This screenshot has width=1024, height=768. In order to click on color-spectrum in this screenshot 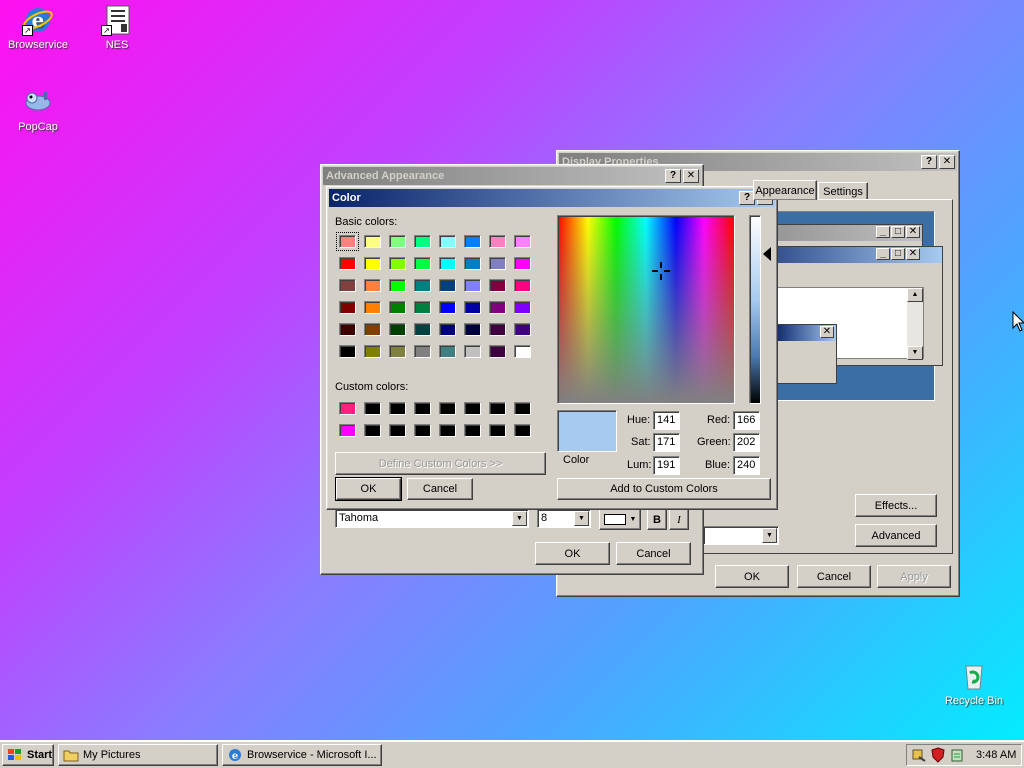, I will do `click(646, 309)`.